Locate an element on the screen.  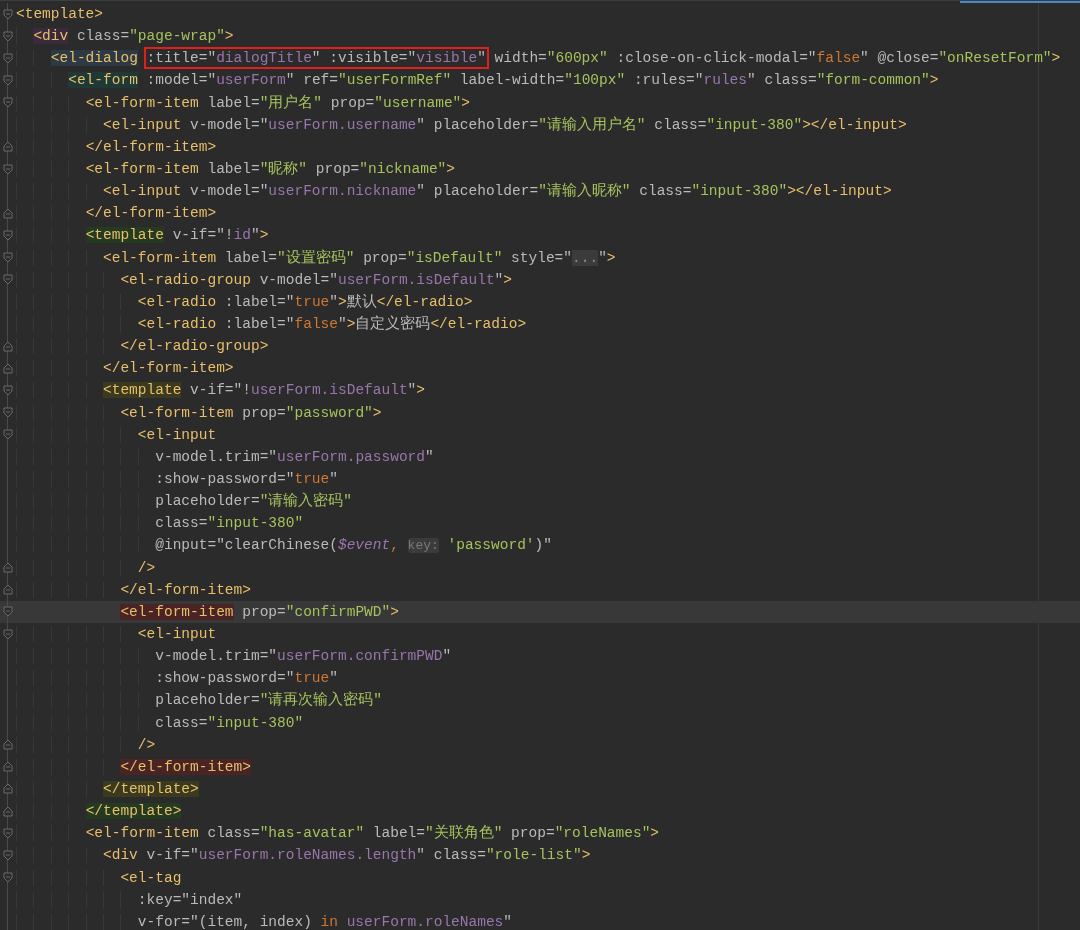
code-line: <div v-if="userForm.roleNames.length" class="role-list"> is located at coordinates (303, 855).